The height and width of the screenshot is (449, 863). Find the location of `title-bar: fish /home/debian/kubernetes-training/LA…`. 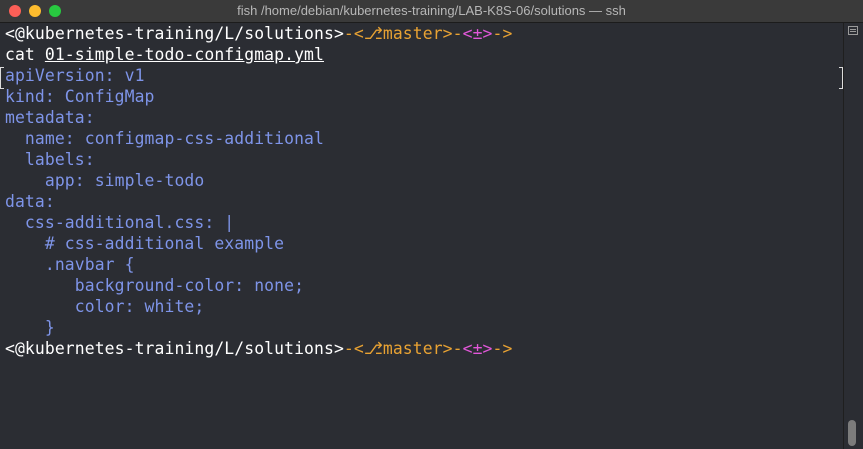

title-bar: fish /home/debian/kubernetes-training/LA… is located at coordinates (431, 11).